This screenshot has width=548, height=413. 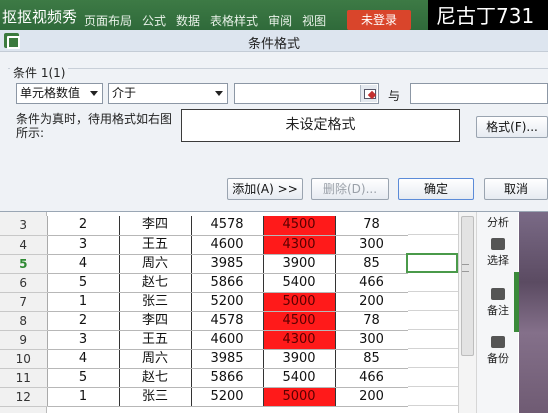 I want to click on value2-input, so click(x=479, y=93).